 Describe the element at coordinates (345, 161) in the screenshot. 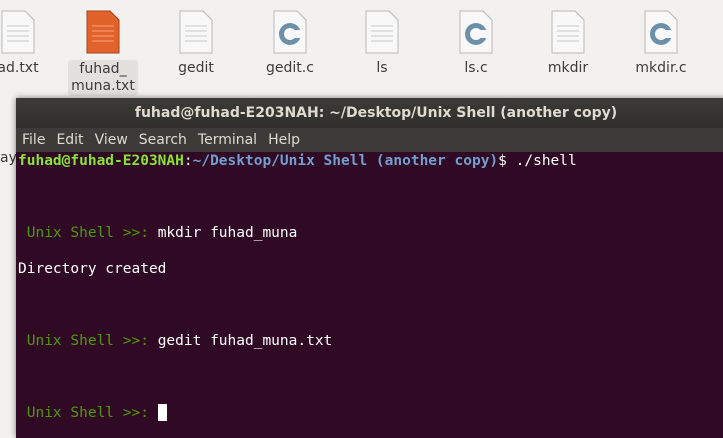

I see `prompt-path: ~/Desktop/Unix Shell (another copy)` at that location.